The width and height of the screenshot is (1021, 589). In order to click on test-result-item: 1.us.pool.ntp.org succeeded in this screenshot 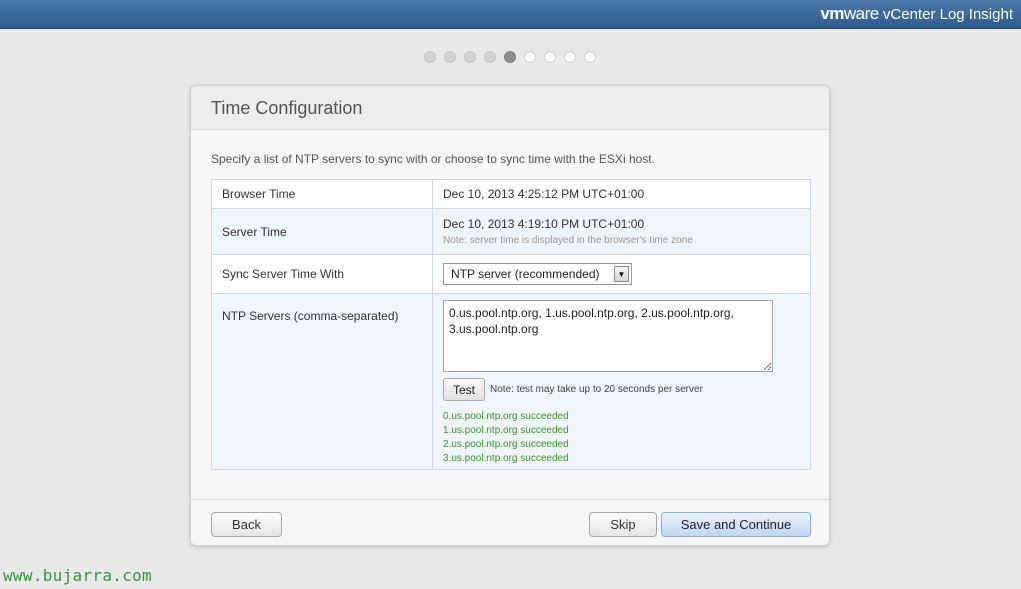, I will do `click(506, 430)`.